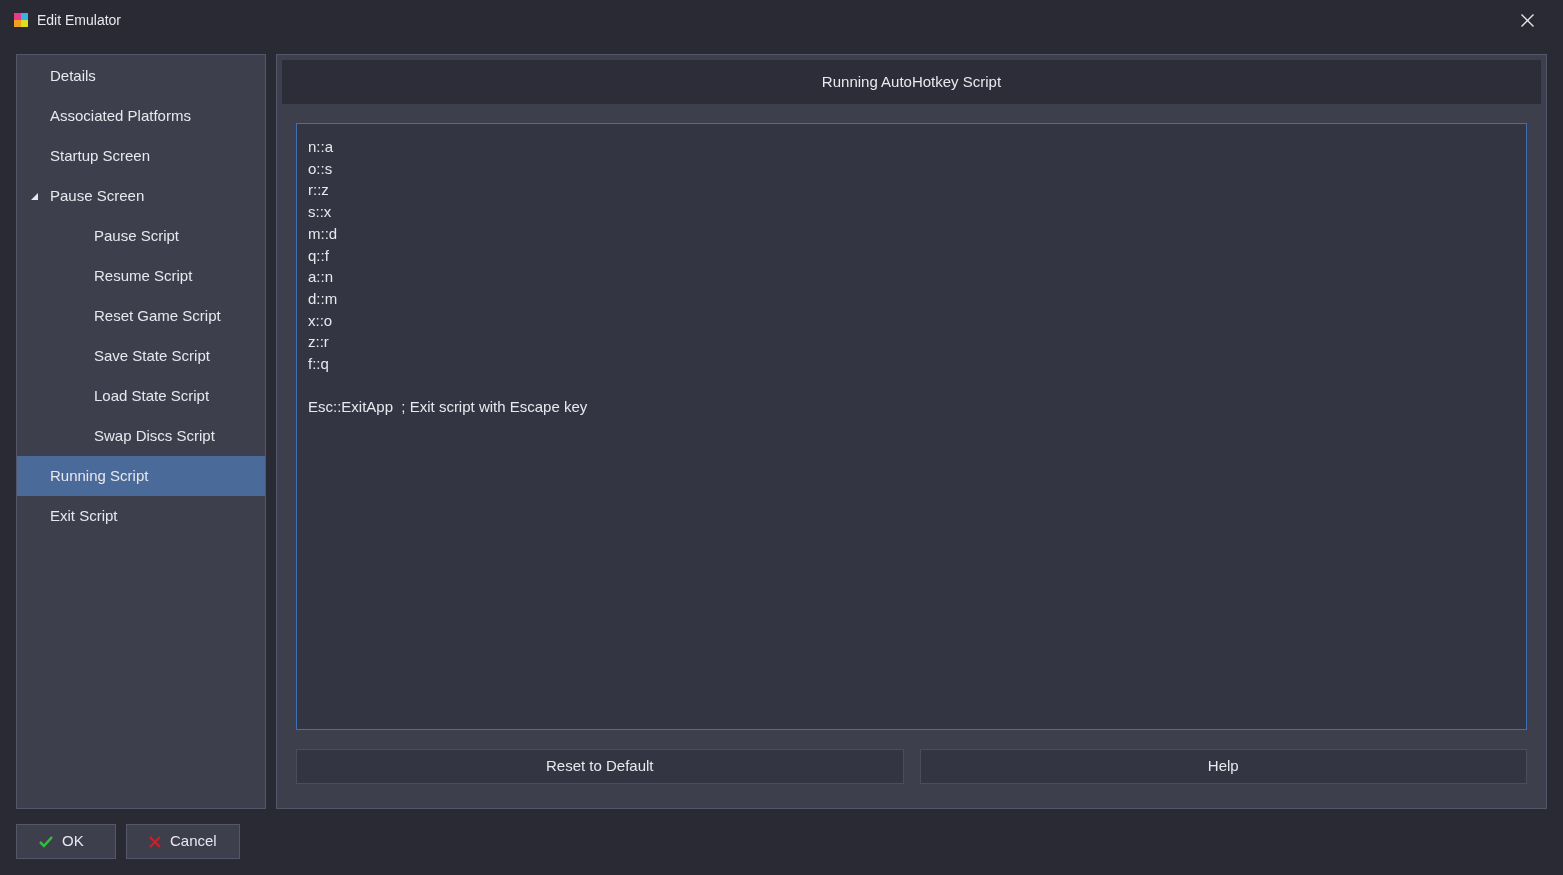 This screenshot has width=1563, height=875. Describe the element at coordinates (66, 841) in the screenshot. I see `ok-button: OK` at that location.